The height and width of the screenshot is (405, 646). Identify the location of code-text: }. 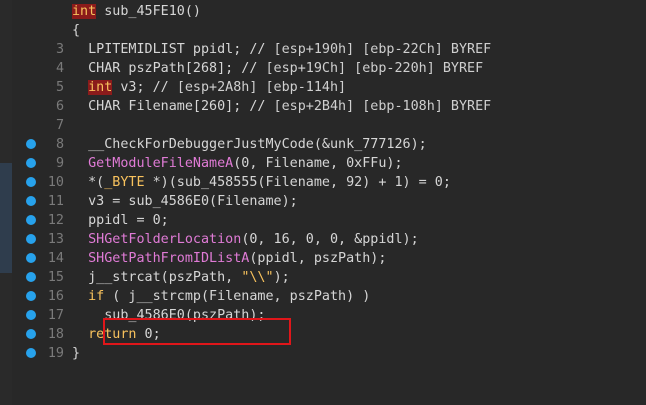
(76, 353).